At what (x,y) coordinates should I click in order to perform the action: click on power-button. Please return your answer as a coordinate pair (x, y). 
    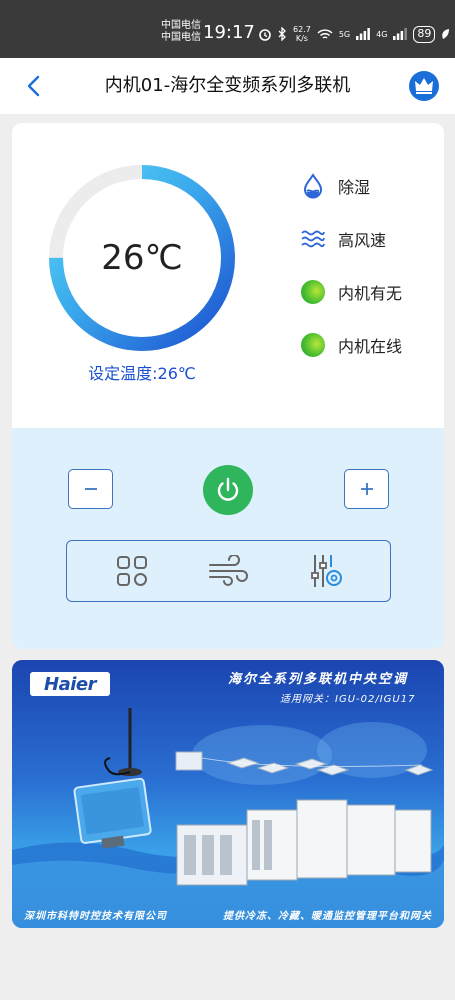
    Looking at the image, I should click on (228, 490).